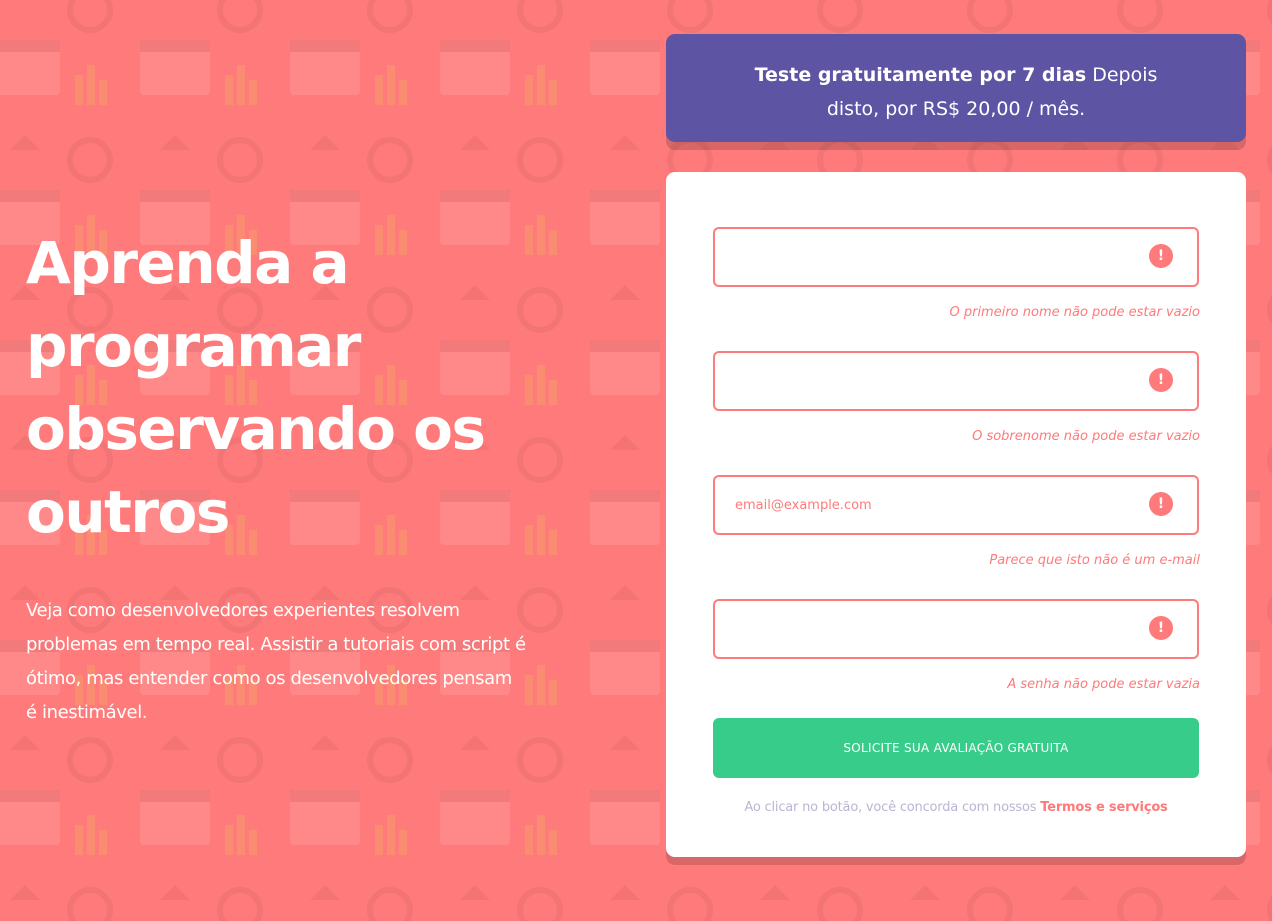  Describe the element at coordinates (1074, 312) in the screenshot. I see `first-name-error: O primeiro nome não pode estar vazio` at that location.